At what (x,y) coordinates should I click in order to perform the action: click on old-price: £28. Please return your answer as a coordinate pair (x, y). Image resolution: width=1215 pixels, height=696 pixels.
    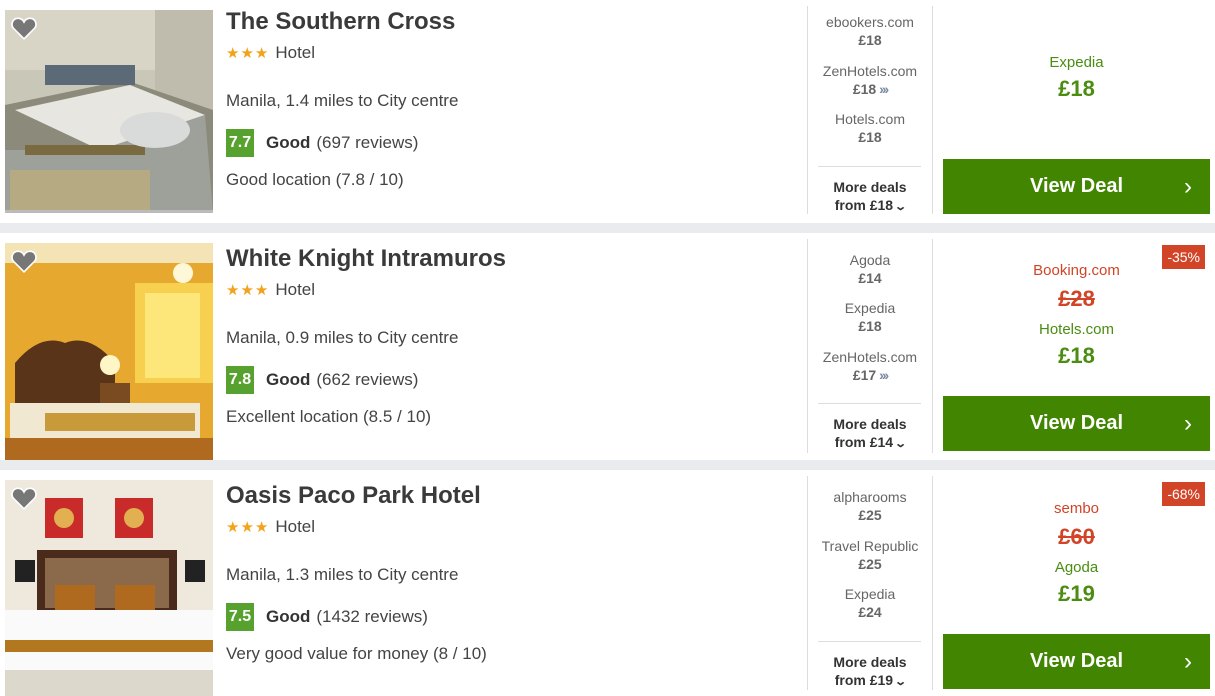
    Looking at the image, I should click on (1076, 298).